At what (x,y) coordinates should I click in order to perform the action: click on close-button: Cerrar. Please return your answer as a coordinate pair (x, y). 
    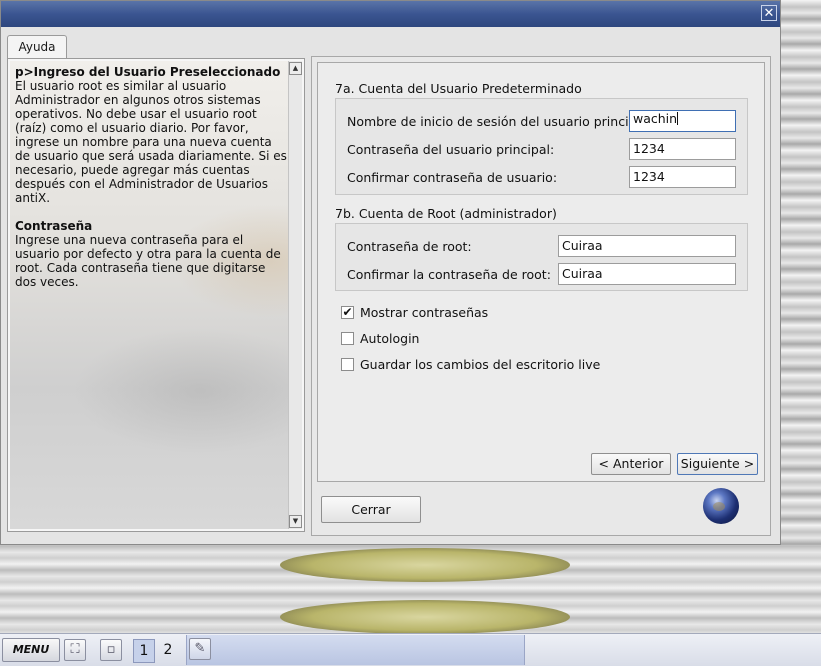
    Looking at the image, I should click on (371, 509).